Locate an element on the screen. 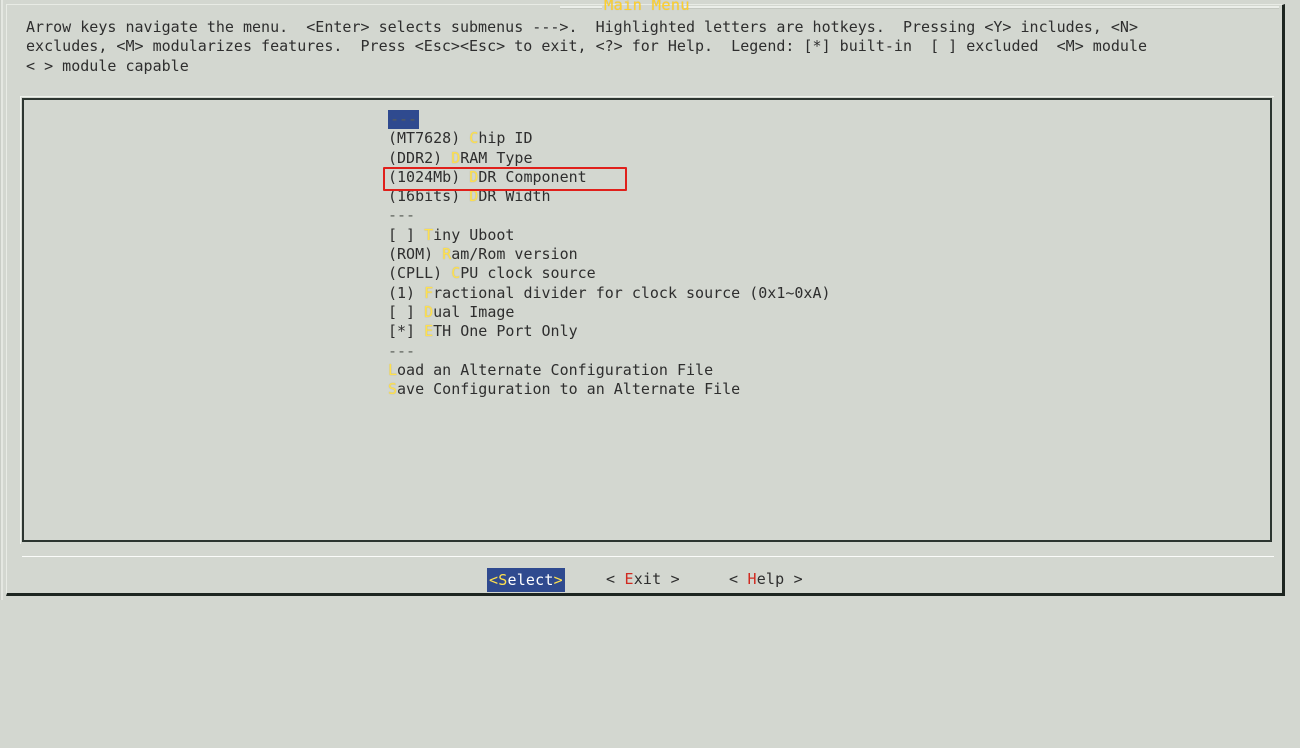 The width and height of the screenshot is (1300, 748). window-title: Main Menu is located at coordinates (647, 7).